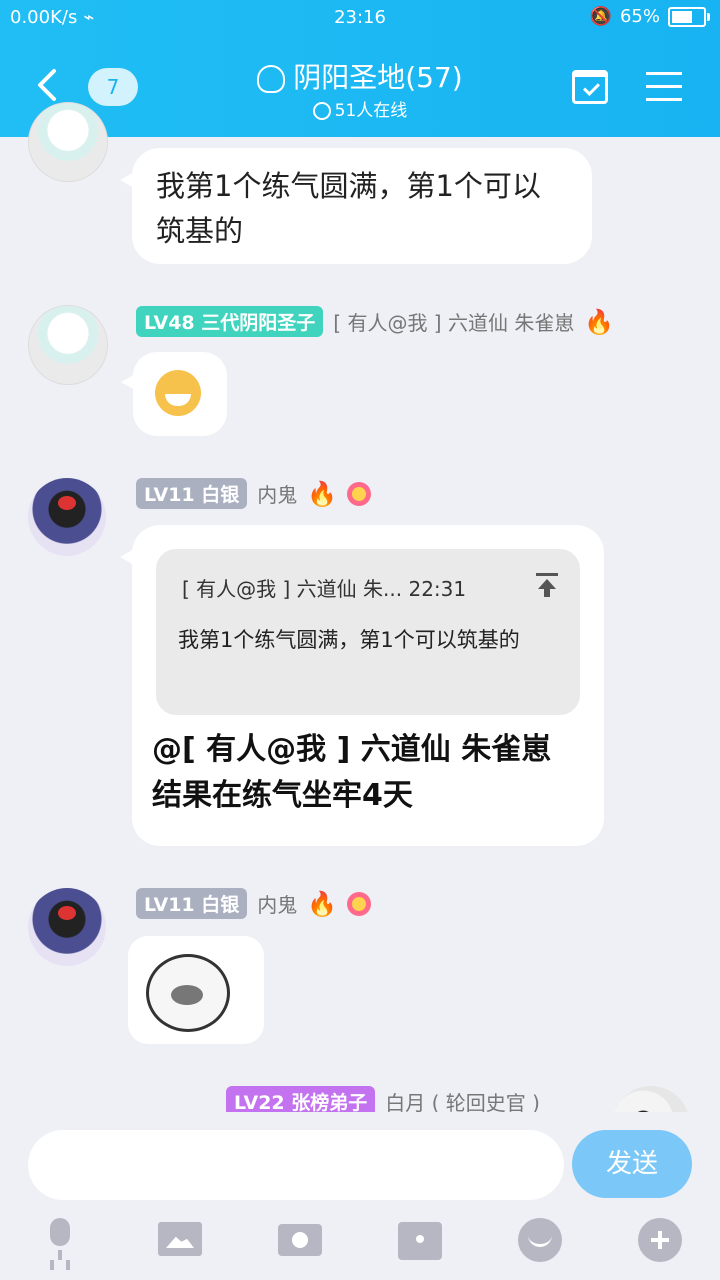  I want to click on message-meta: LV48 三代阴阳圣子 [ 有人@我 ] 六道仙 朱雀崽 🔥, so click(375, 321).